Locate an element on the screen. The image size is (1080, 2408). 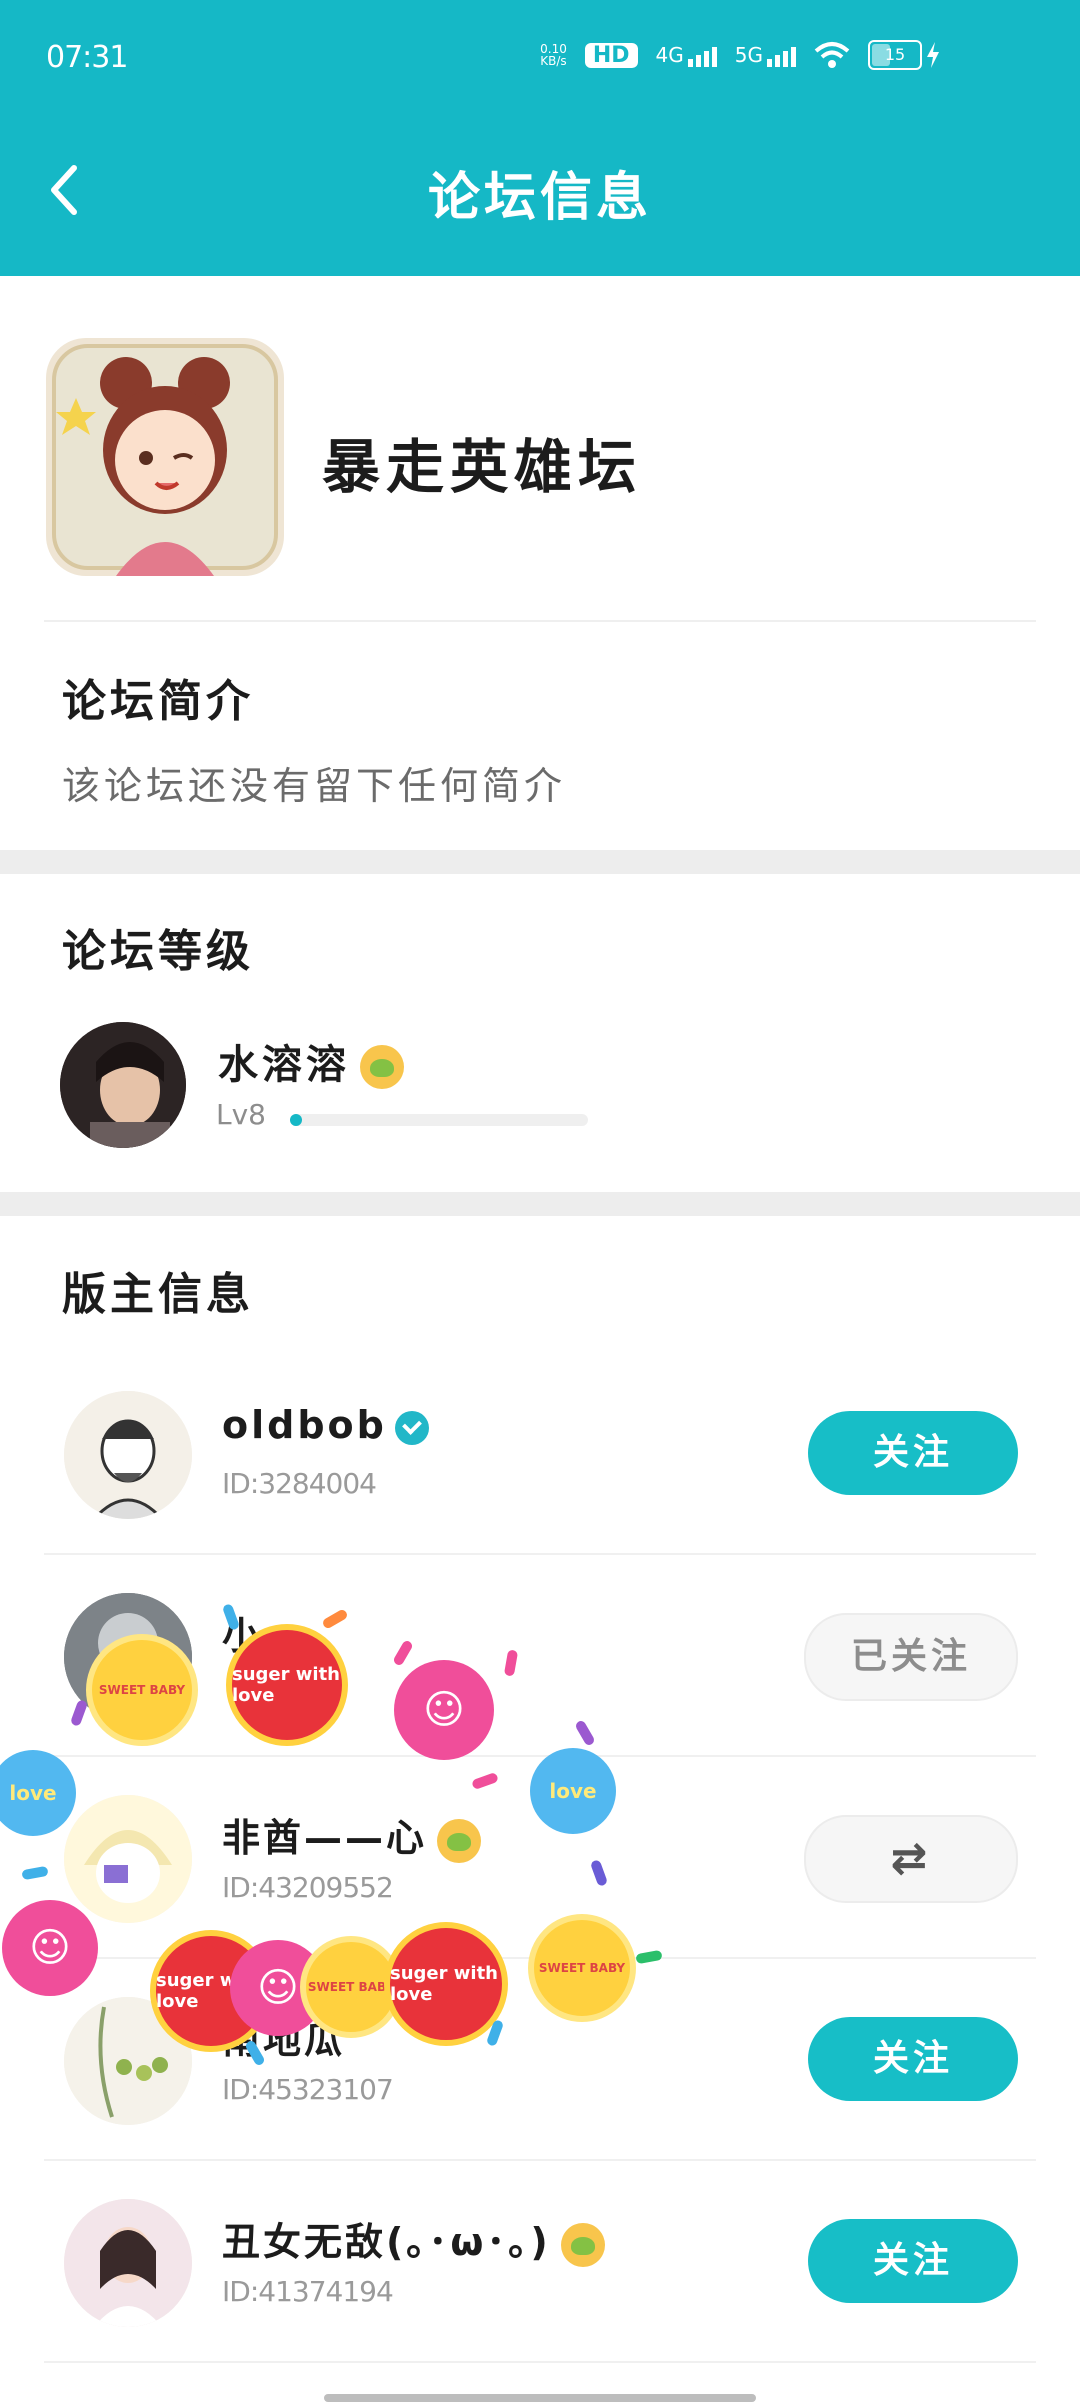
page-title: 论坛信息 is located at coordinates (539, 198).